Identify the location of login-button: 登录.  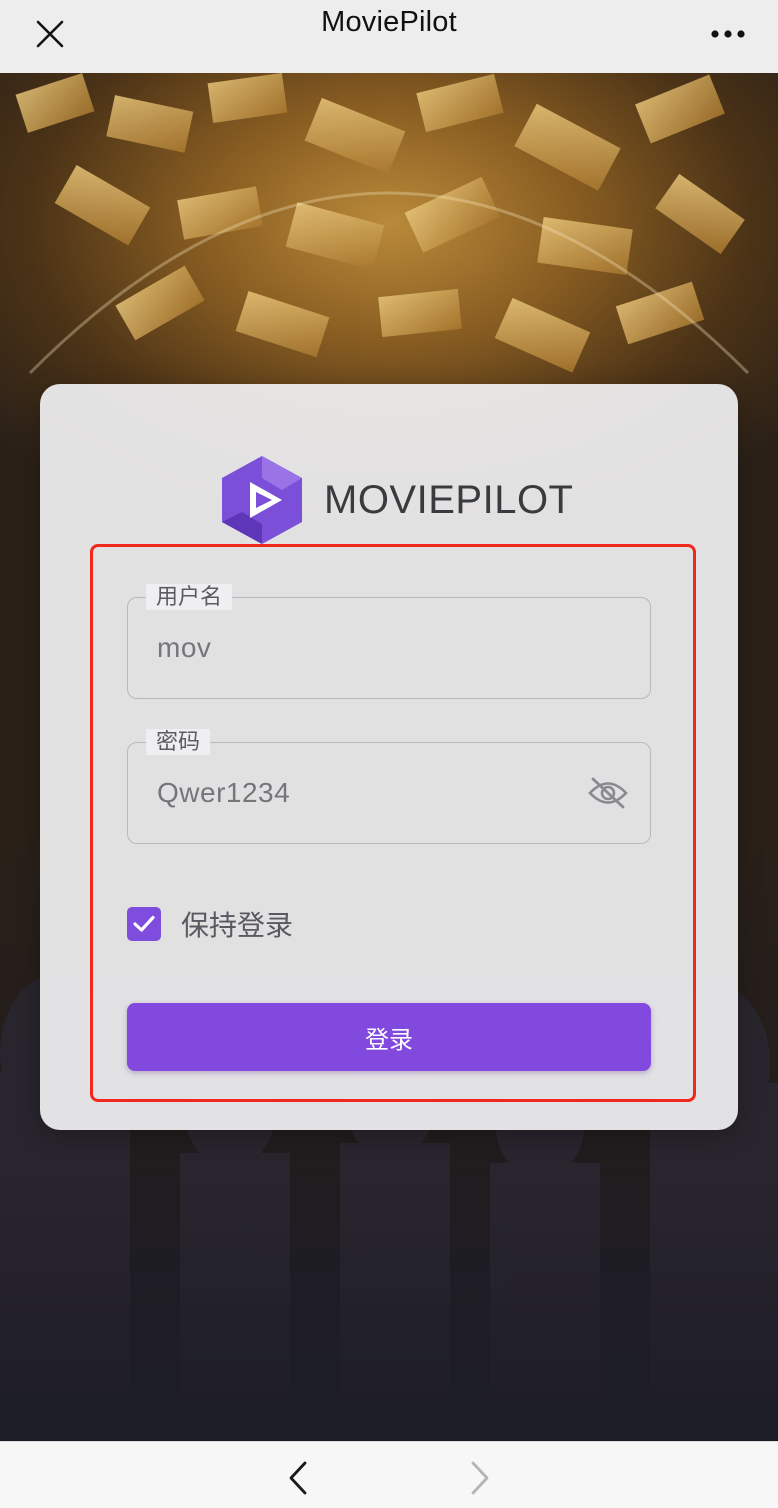
(389, 1037).